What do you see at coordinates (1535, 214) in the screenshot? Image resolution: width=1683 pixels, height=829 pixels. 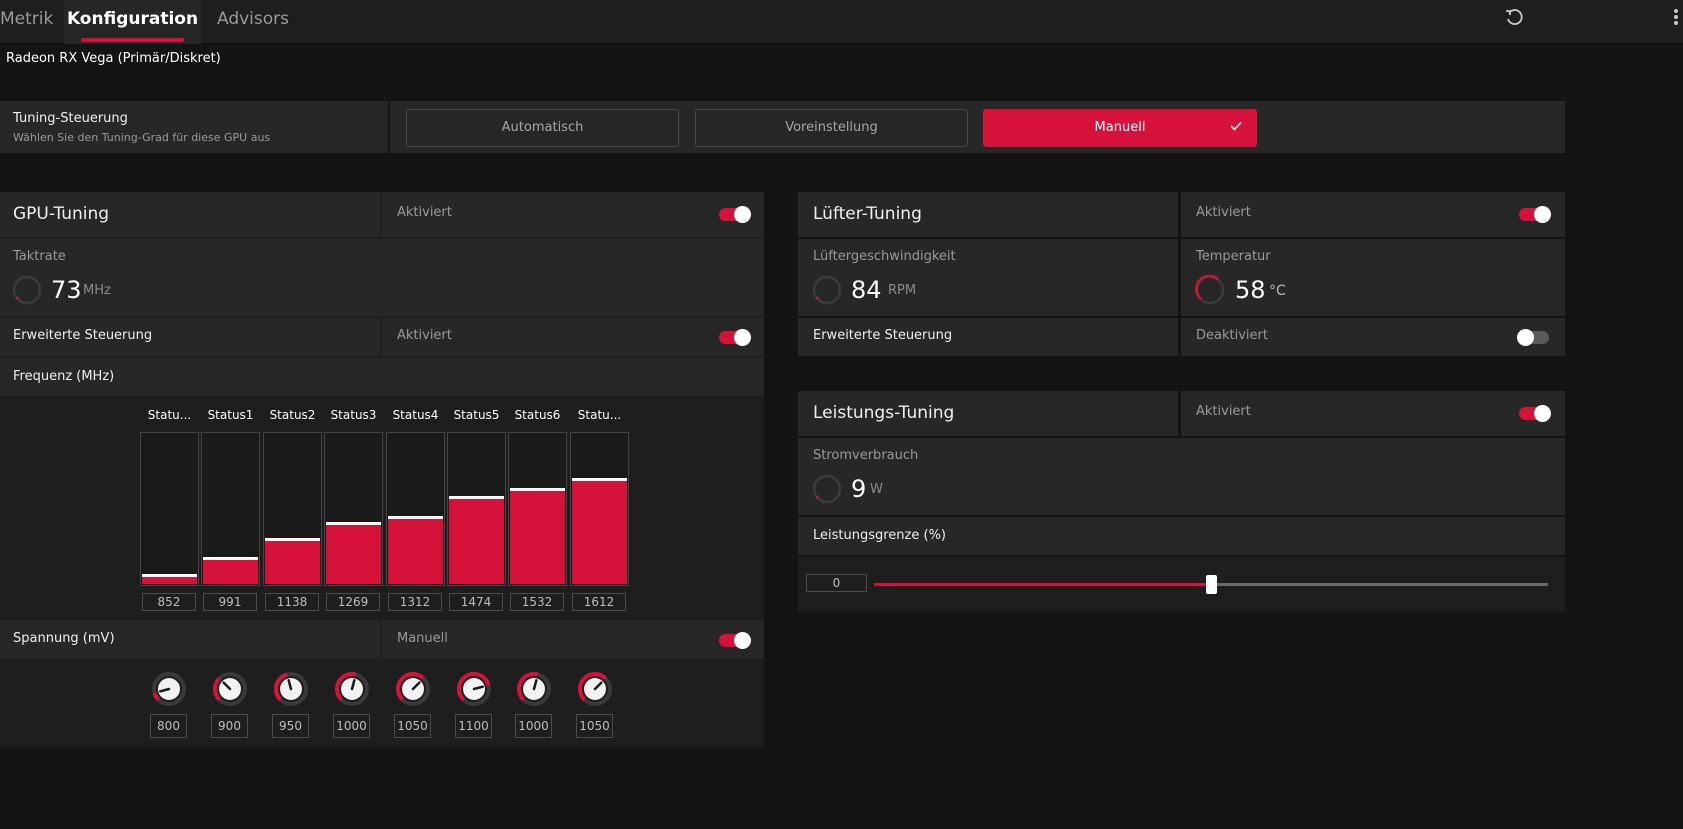 I see `fan-tuning-toggle` at bounding box center [1535, 214].